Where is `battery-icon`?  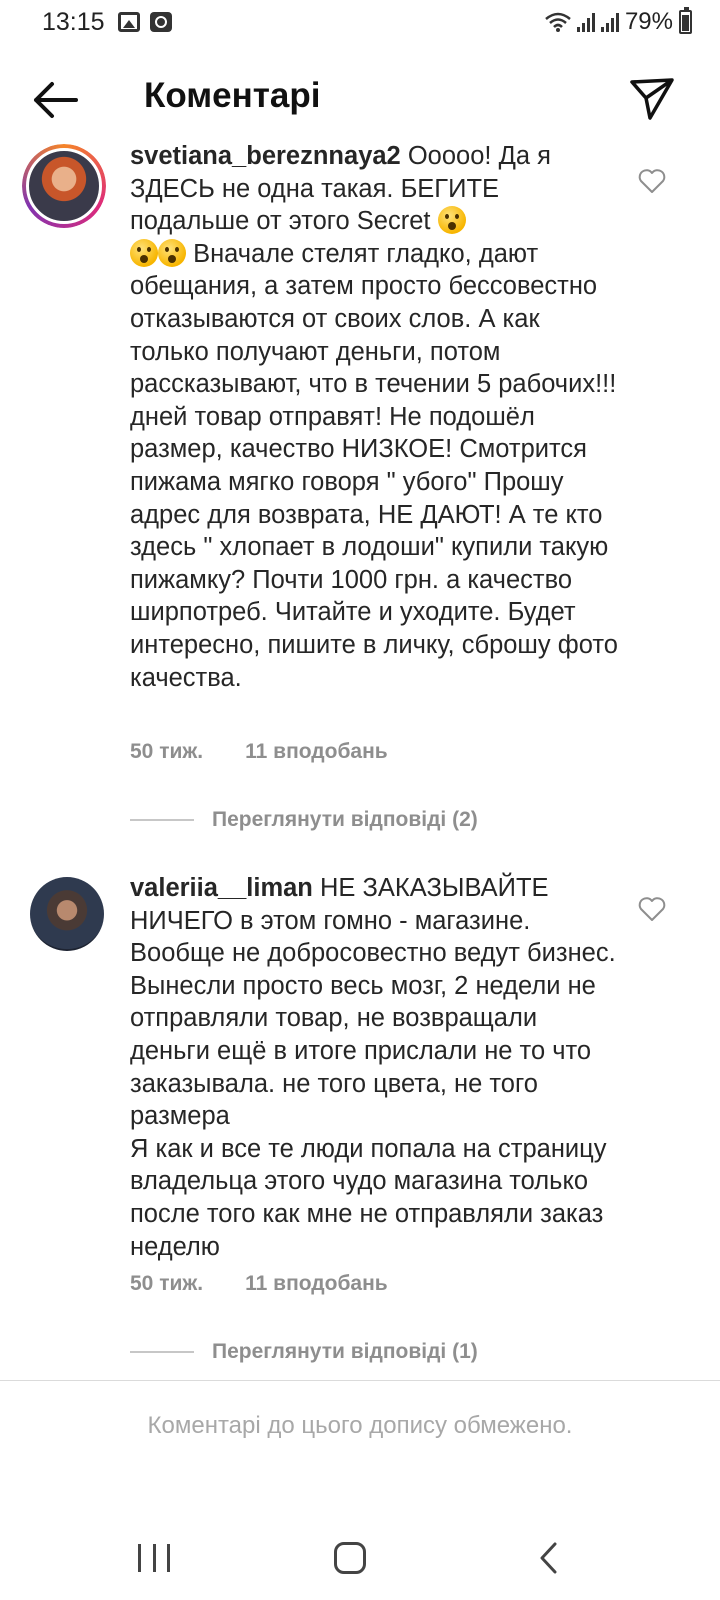
battery-icon is located at coordinates (685, 20).